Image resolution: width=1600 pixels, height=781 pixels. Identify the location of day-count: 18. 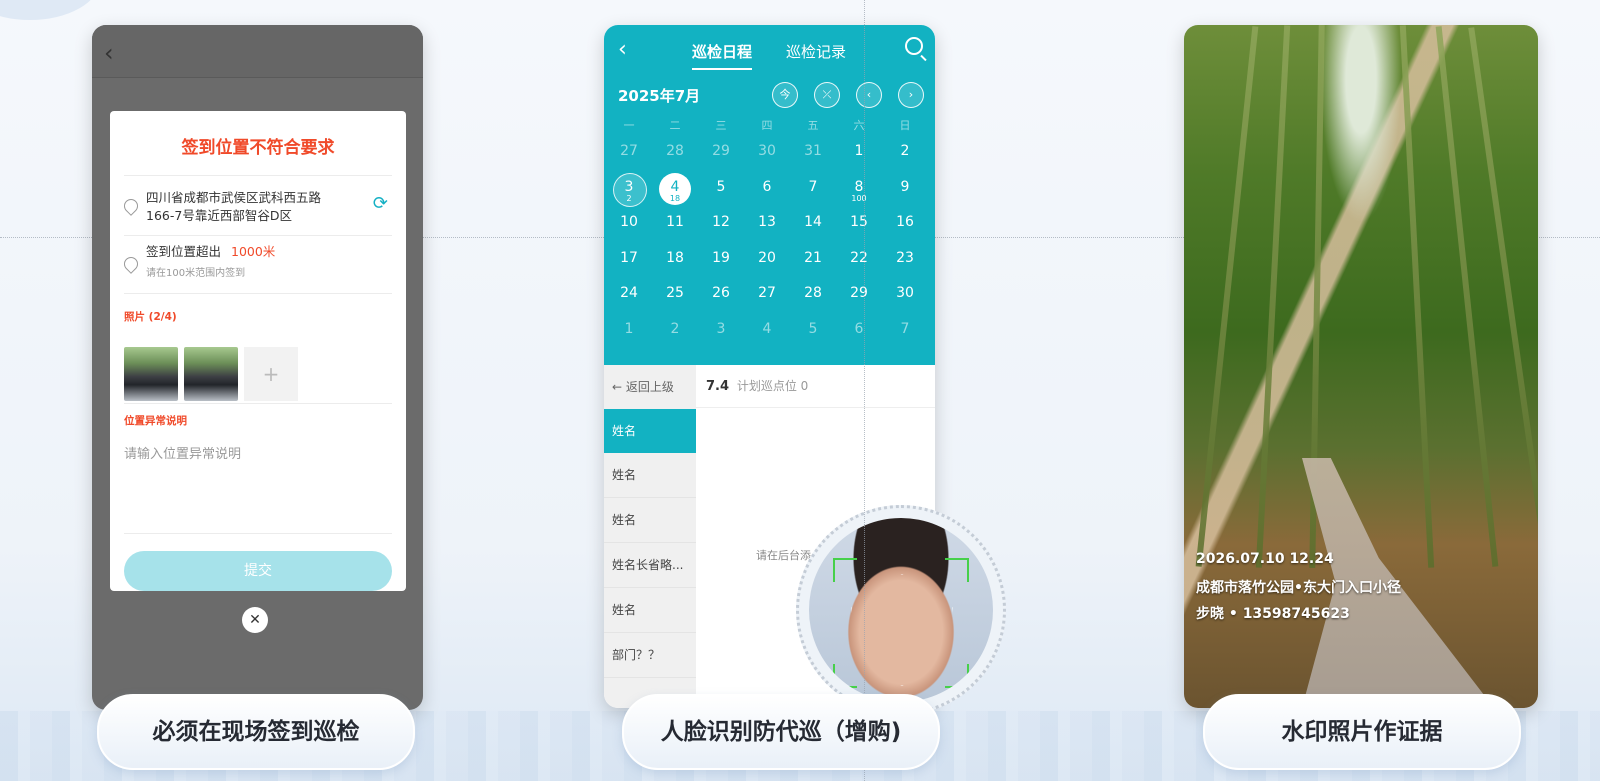
(675, 198).